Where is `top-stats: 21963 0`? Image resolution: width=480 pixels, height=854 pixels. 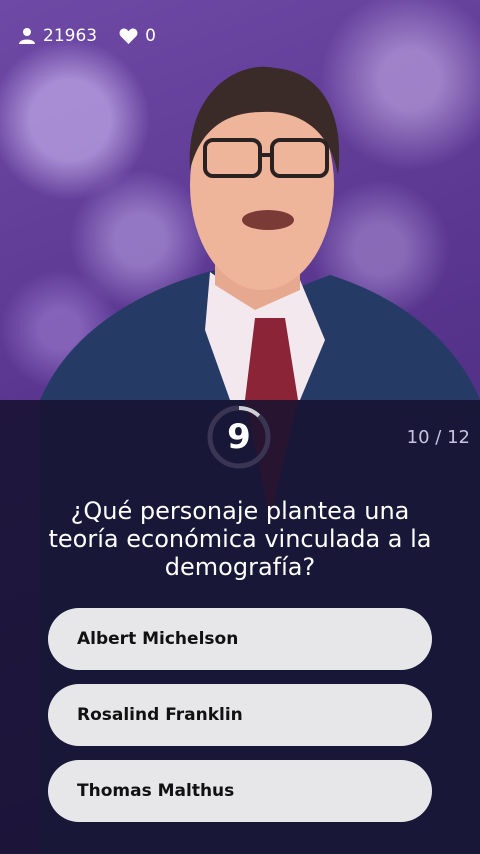 top-stats: 21963 0 is located at coordinates (87, 36).